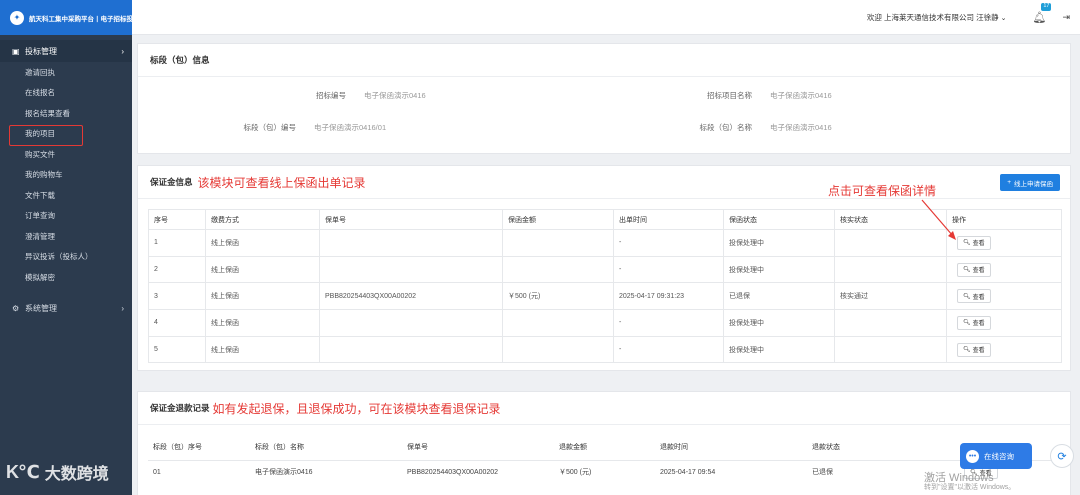 The height and width of the screenshot is (495, 1080). Describe the element at coordinates (57, 472) in the screenshot. I see `watermark: K℃ 大数跨境` at that location.